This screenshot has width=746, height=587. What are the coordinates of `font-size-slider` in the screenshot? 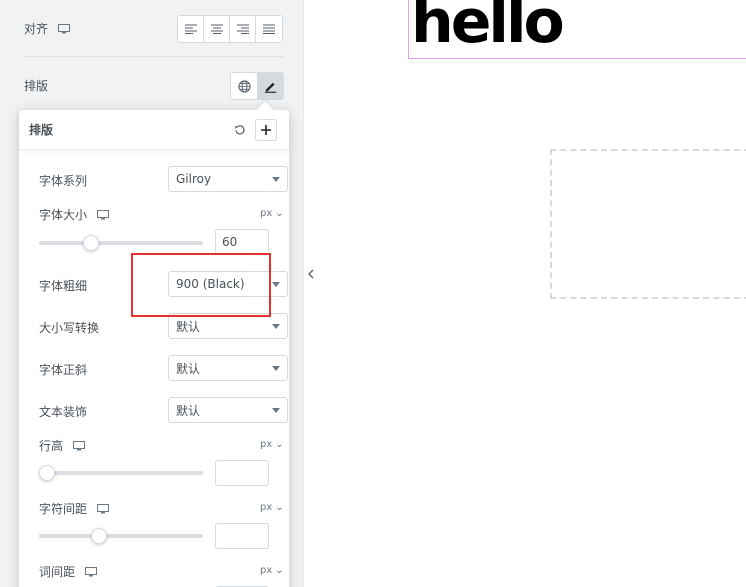 It's located at (121, 243).